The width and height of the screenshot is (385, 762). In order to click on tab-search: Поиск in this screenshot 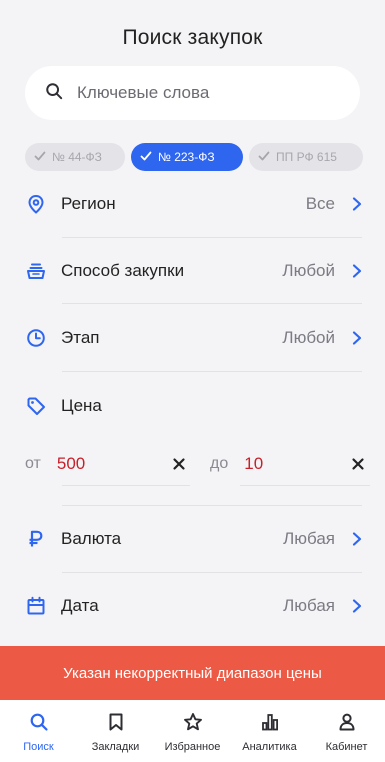, I will do `click(38, 731)`.